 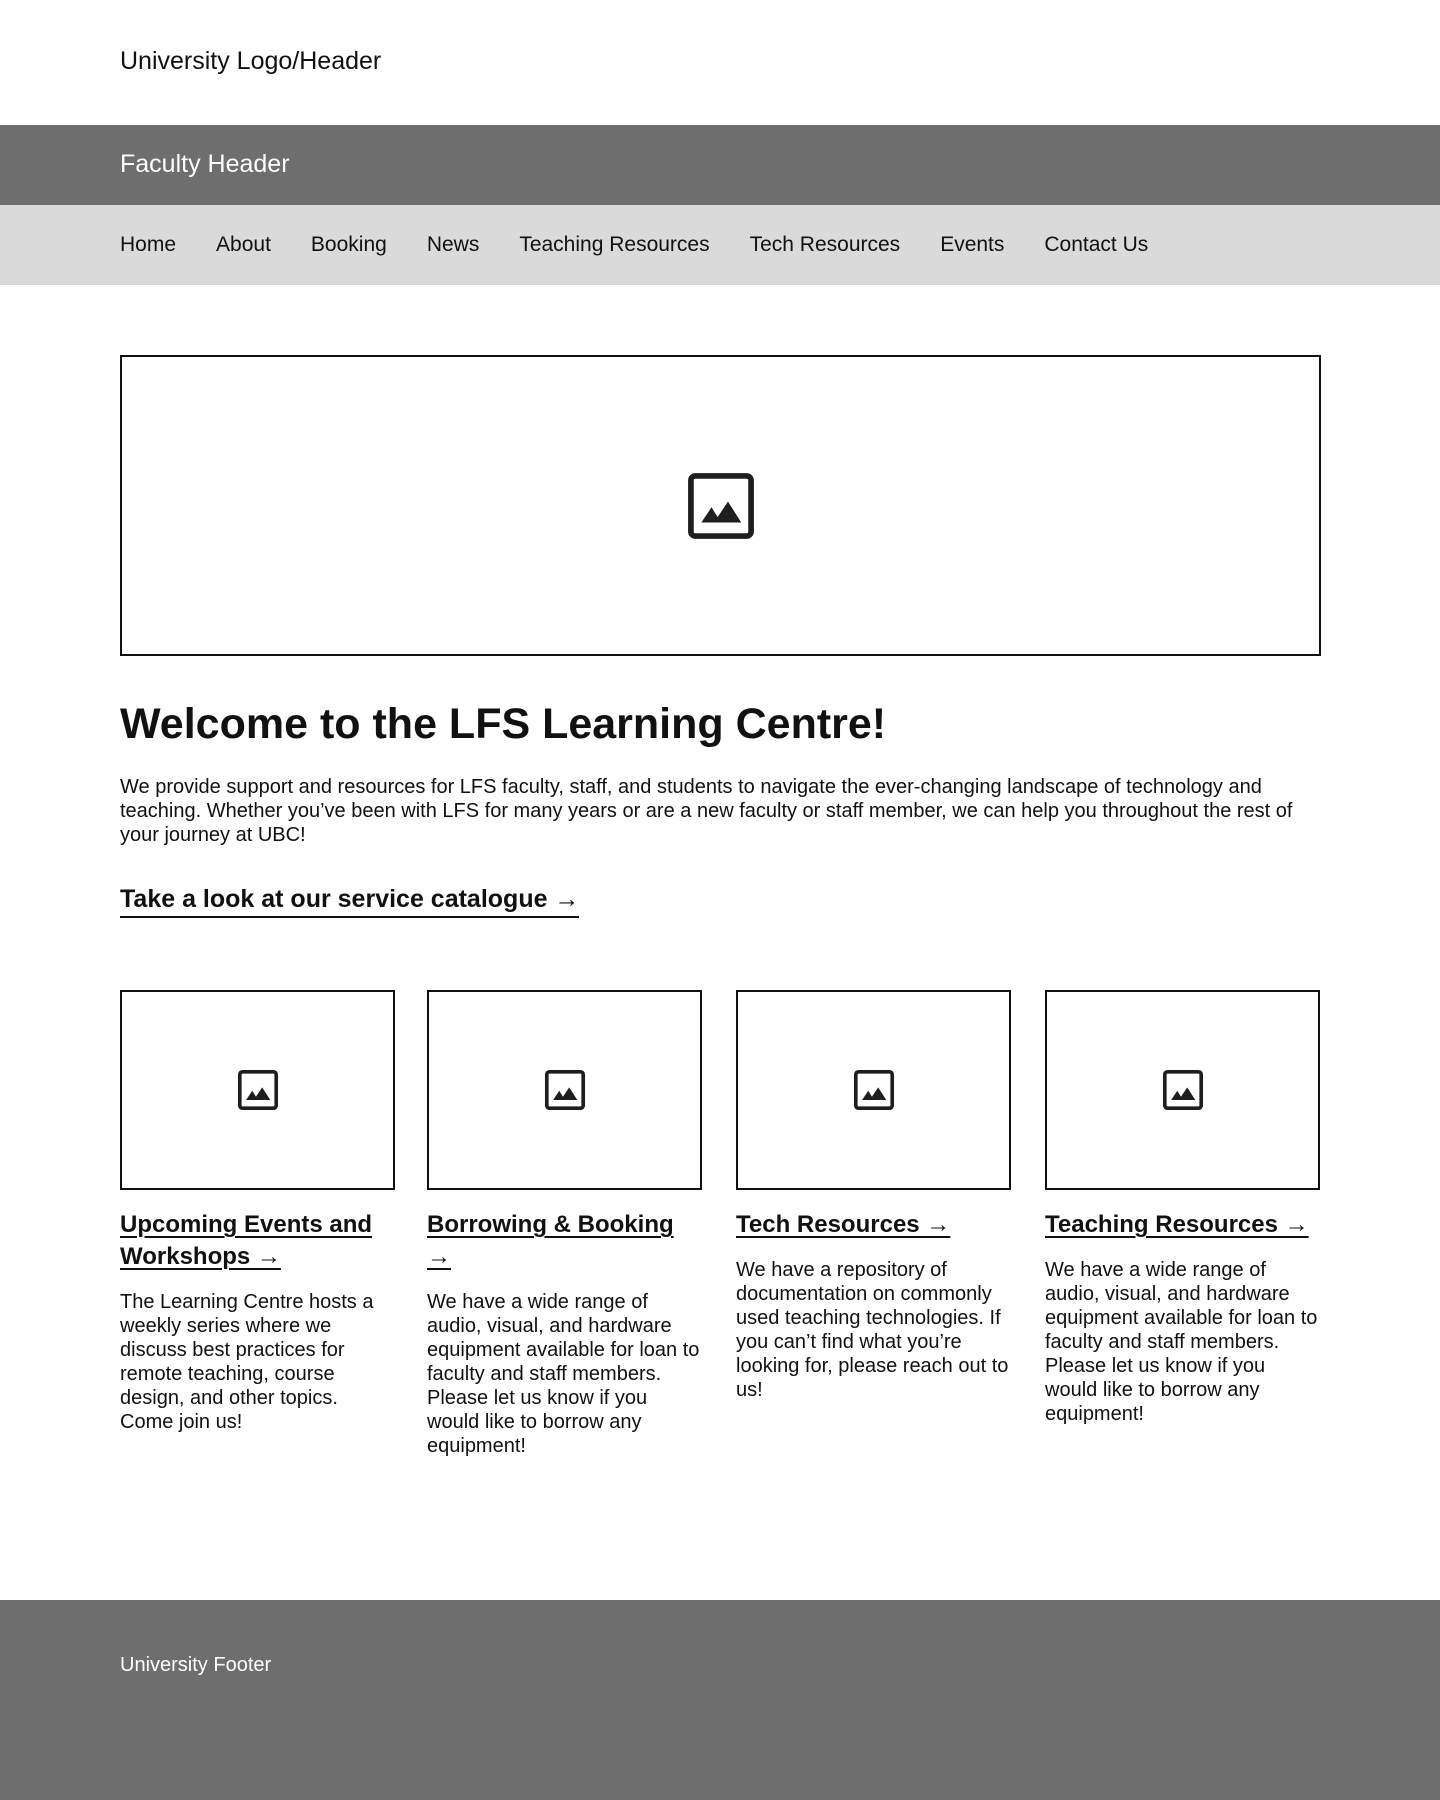 What do you see at coordinates (720, 165) in the screenshot?
I see `faculty-header: Faculty Header` at bounding box center [720, 165].